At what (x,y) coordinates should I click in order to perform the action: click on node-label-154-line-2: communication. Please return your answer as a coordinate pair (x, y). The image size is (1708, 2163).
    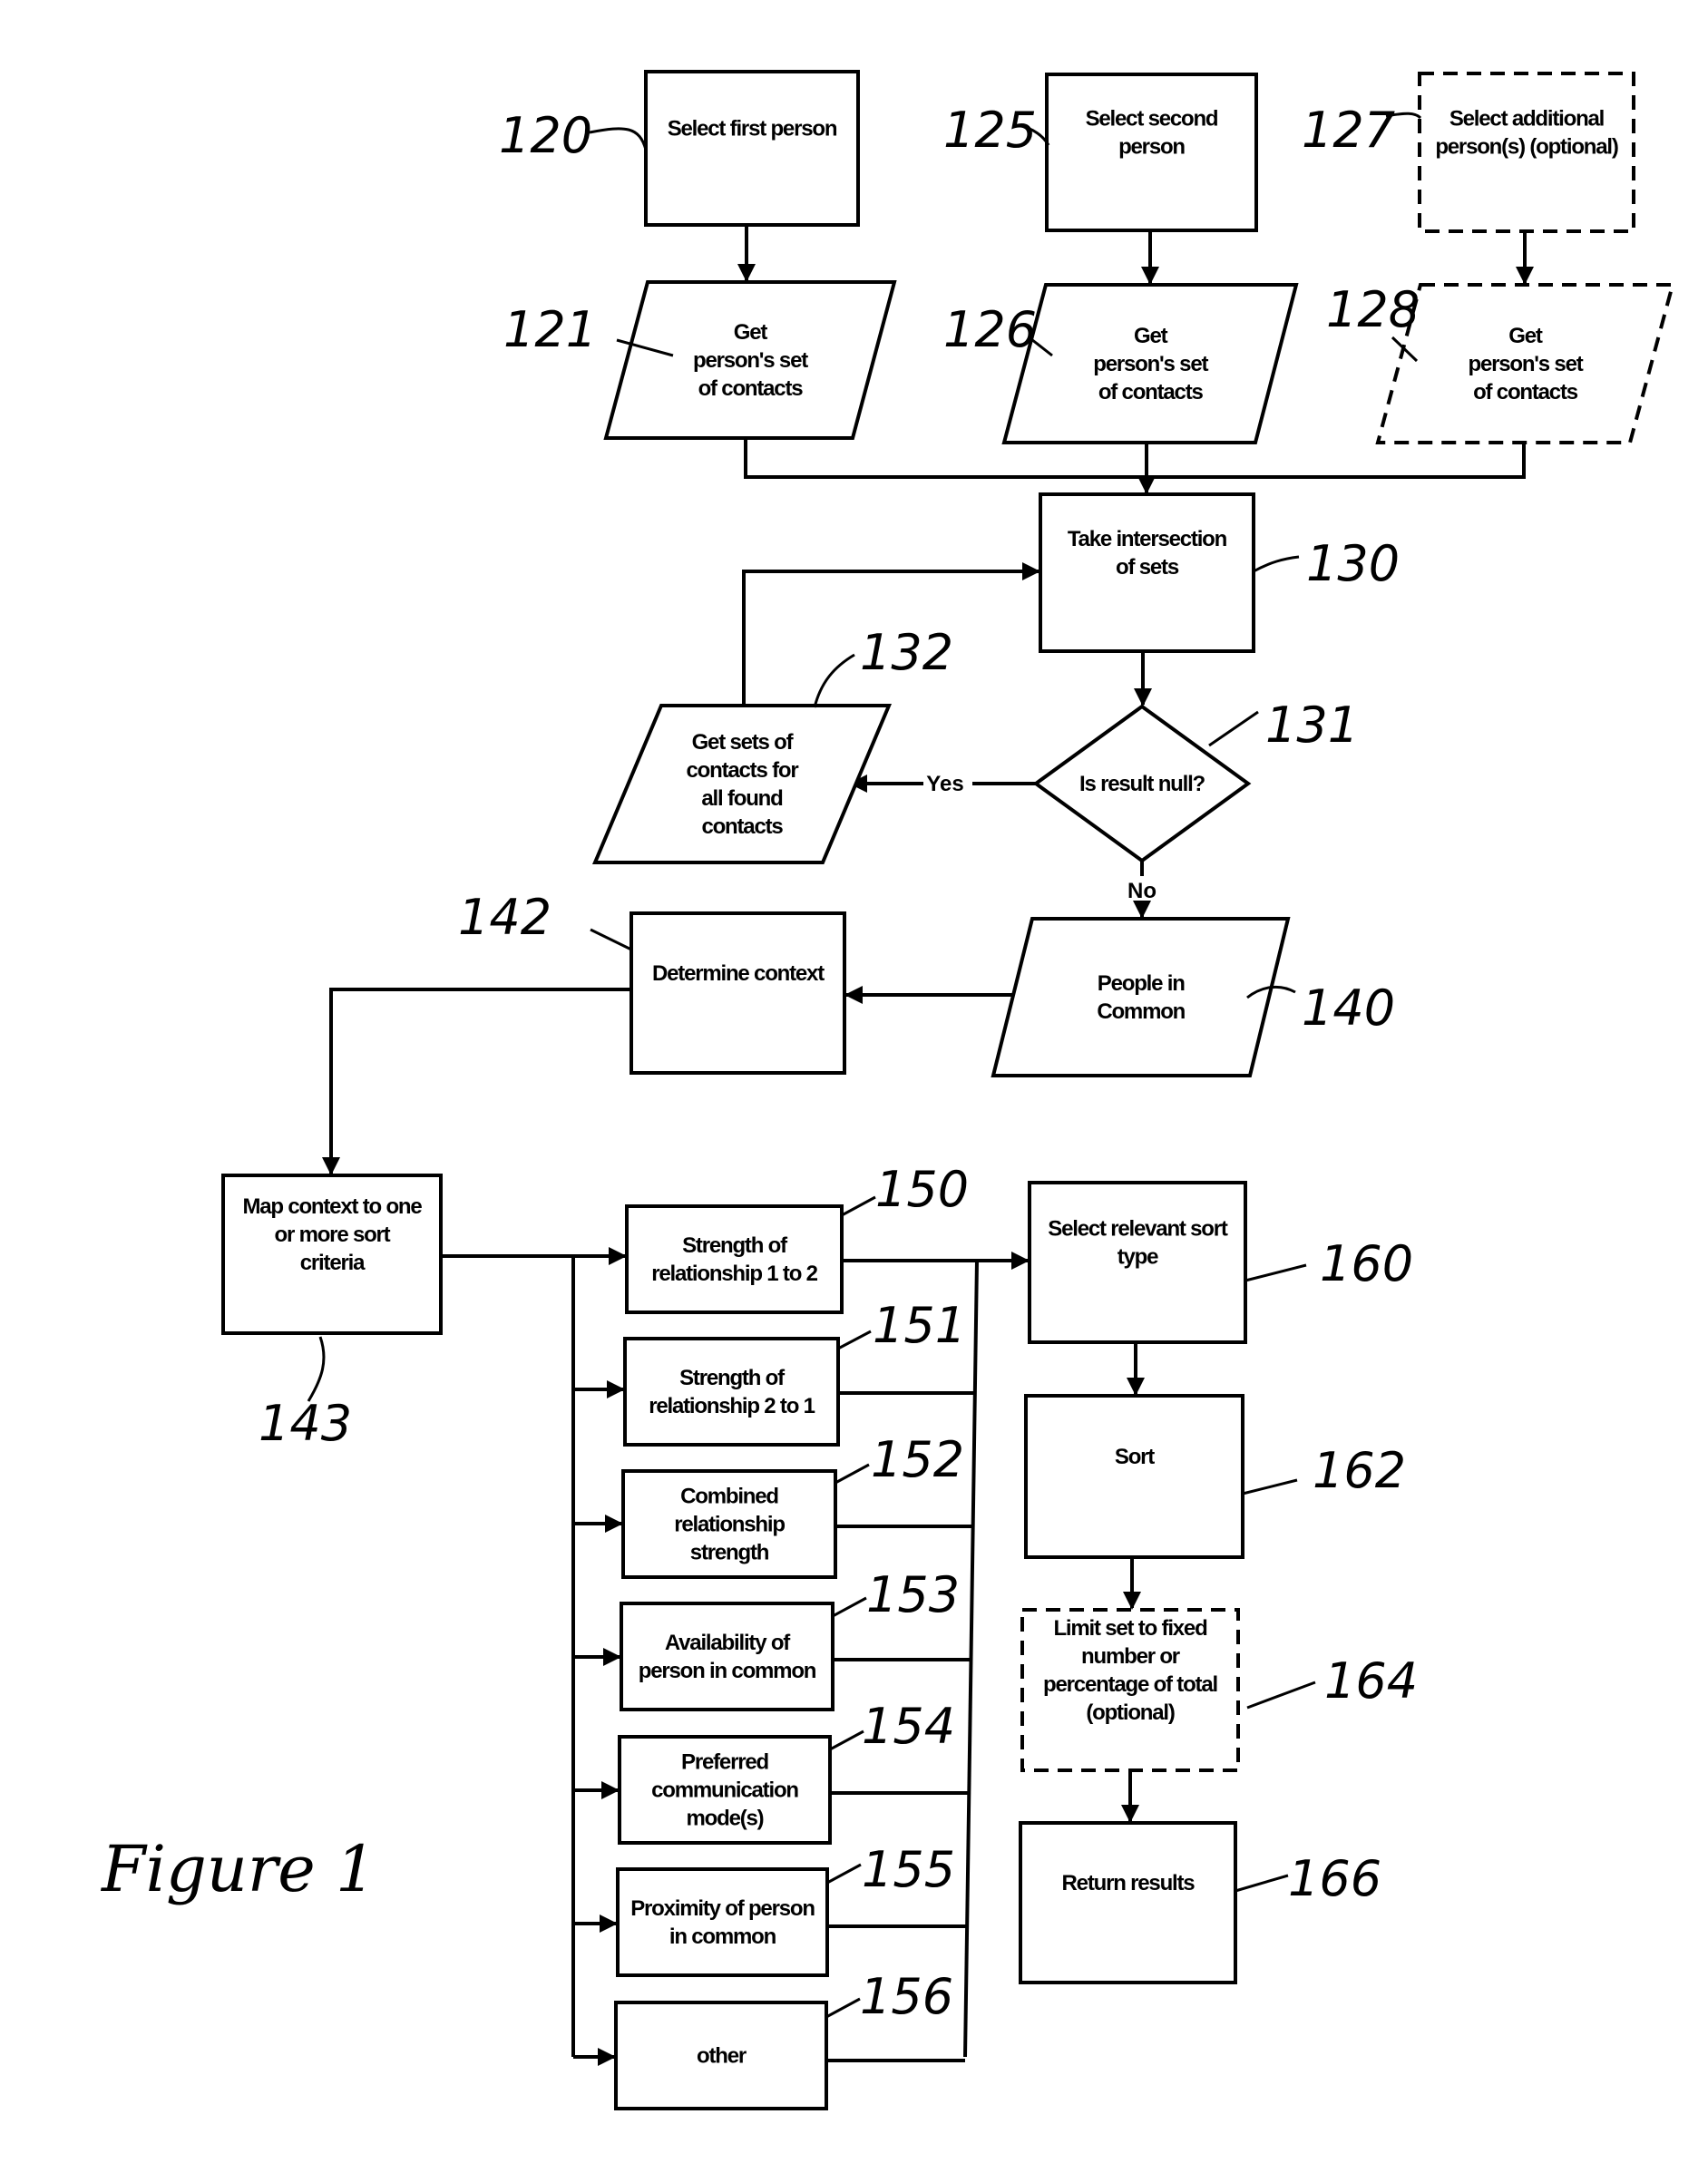
    Looking at the image, I should click on (724, 1790).